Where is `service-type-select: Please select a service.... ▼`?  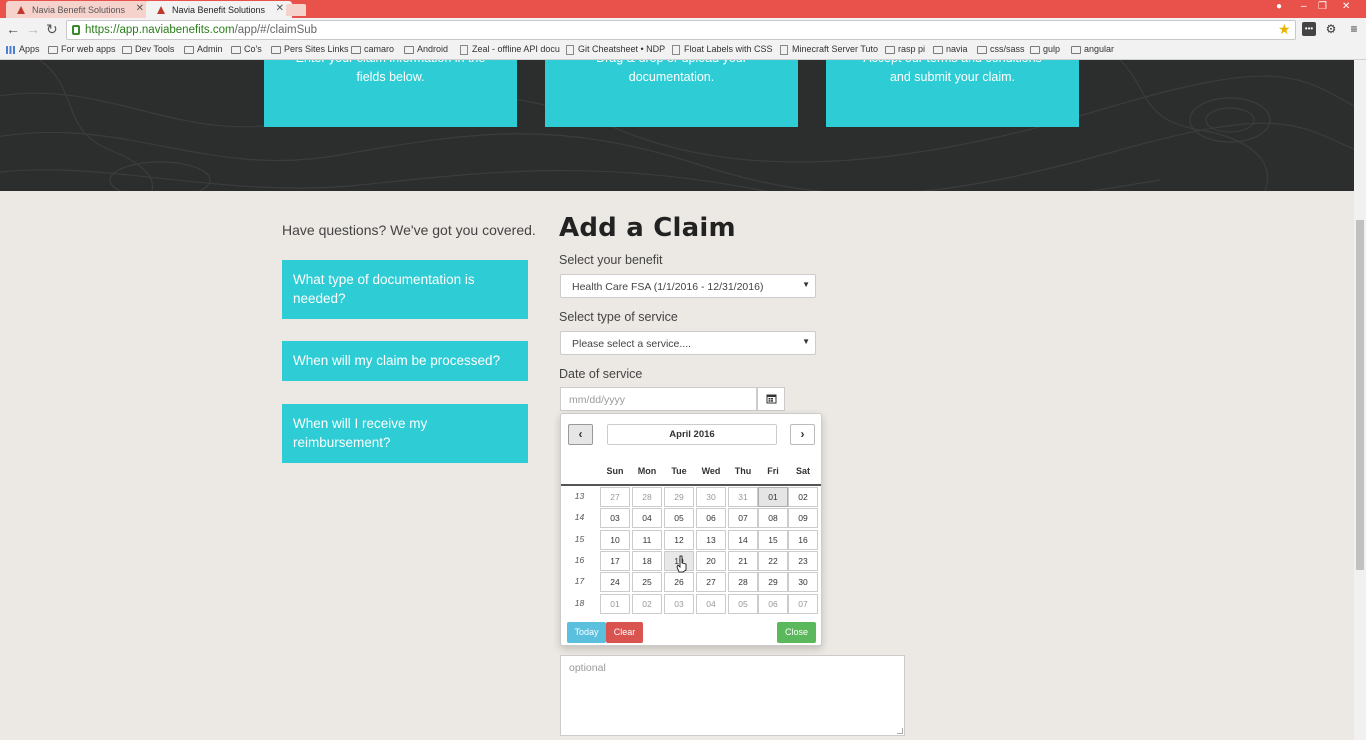 service-type-select: Please select a service.... ▼ is located at coordinates (688, 343).